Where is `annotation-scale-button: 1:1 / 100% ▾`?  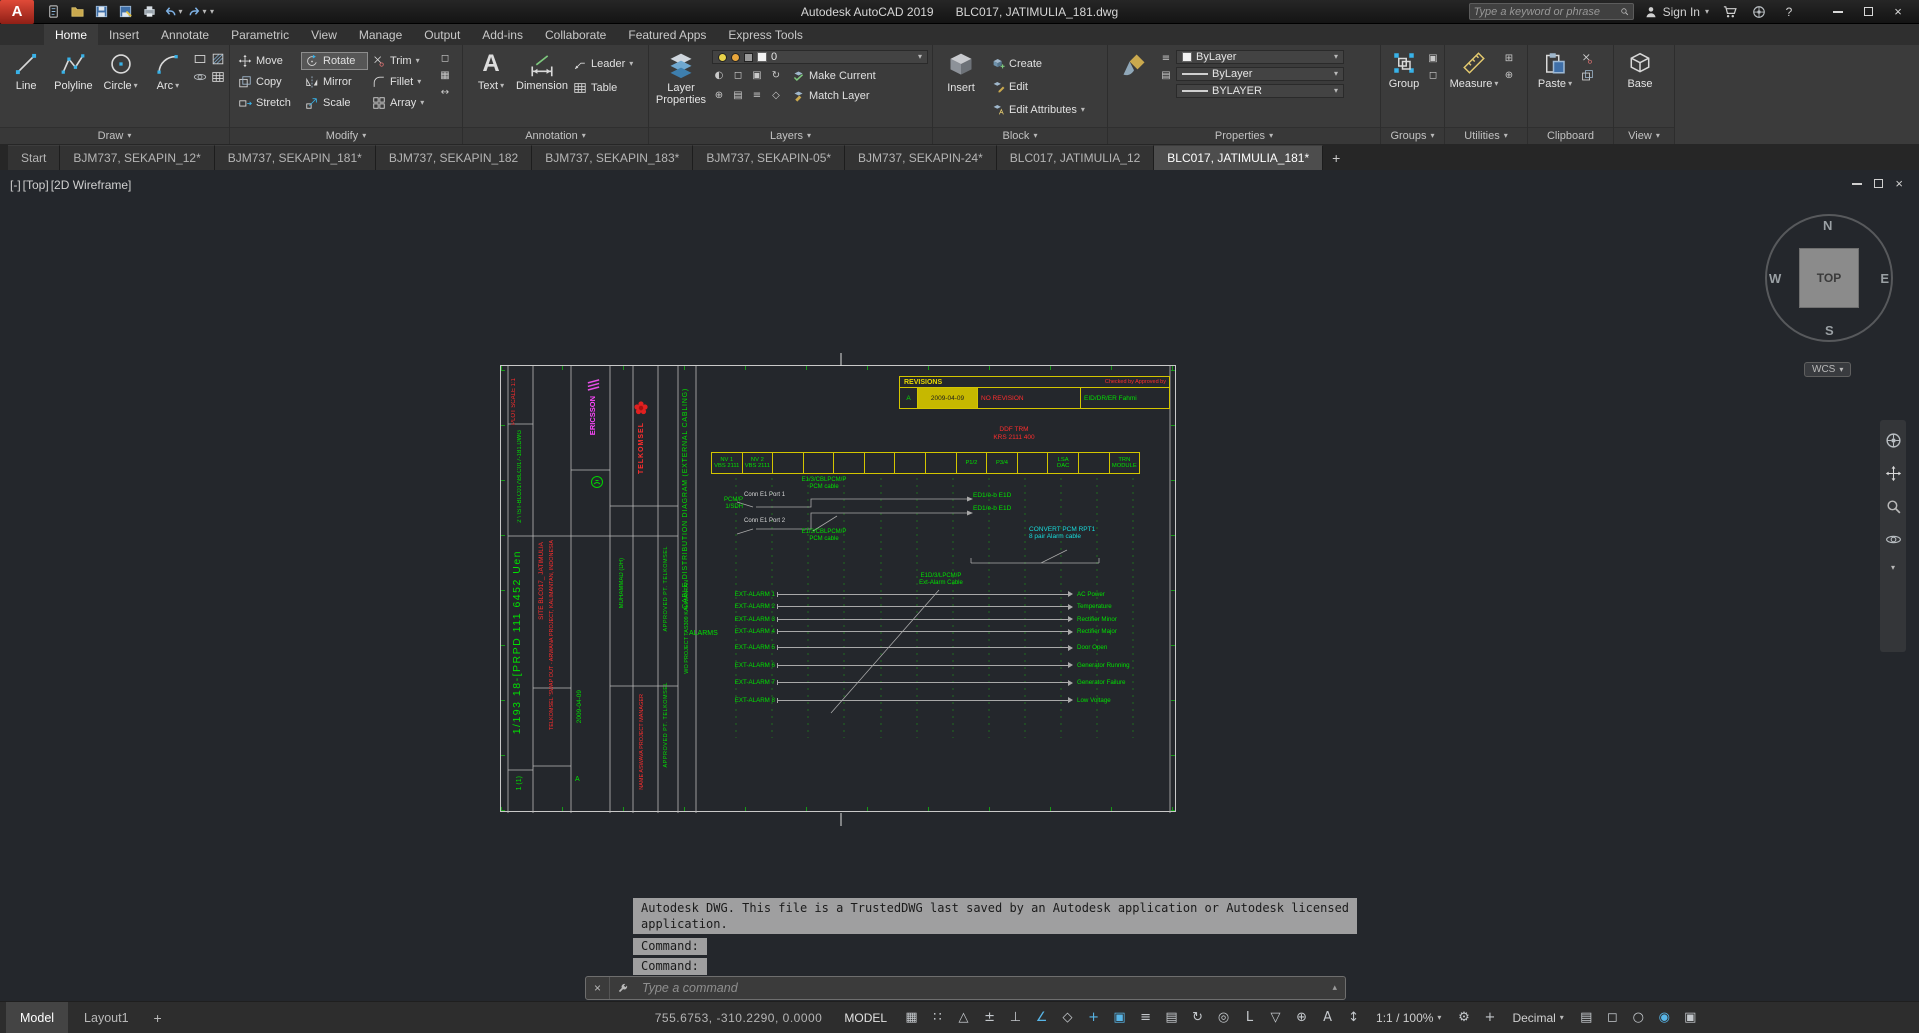 annotation-scale-button: 1:1 / 100% ▾ is located at coordinates (1408, 1018).